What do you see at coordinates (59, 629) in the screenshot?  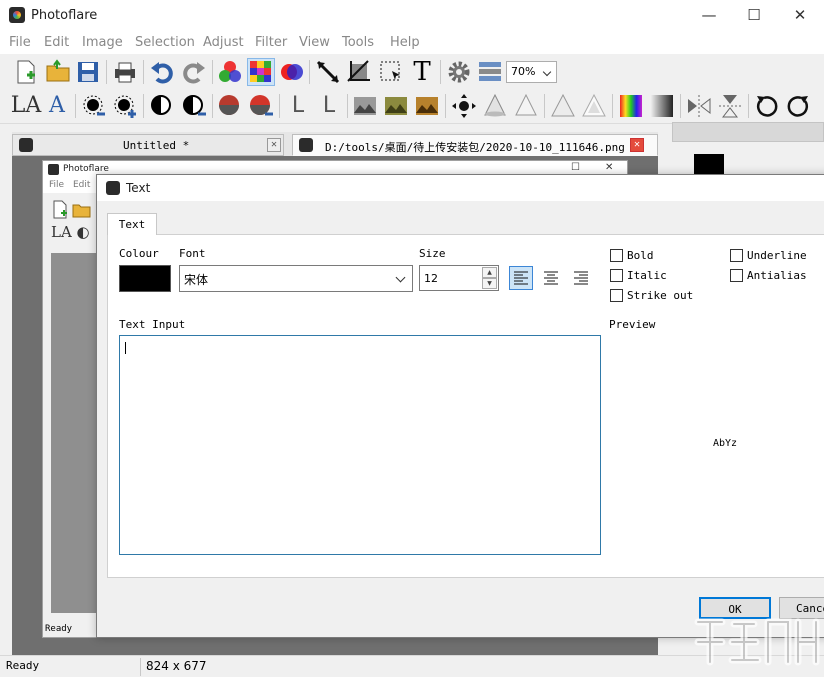 I see `embedded-status: Ready` at bounding box center [59, 629].